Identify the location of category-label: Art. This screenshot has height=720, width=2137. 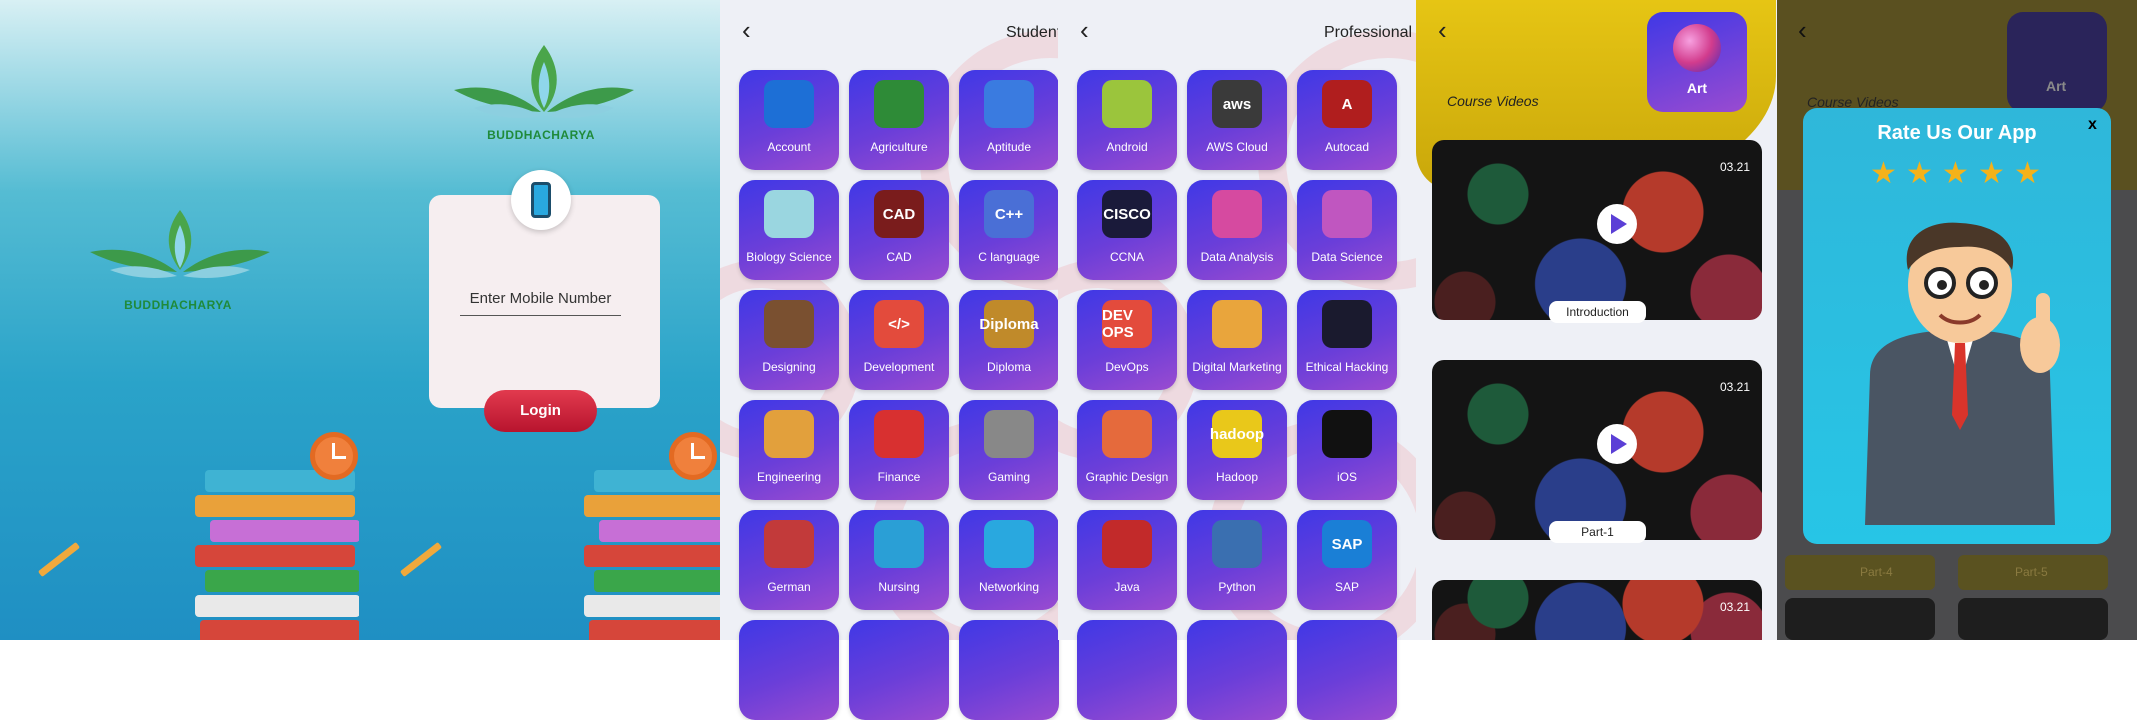
(1697, 88).